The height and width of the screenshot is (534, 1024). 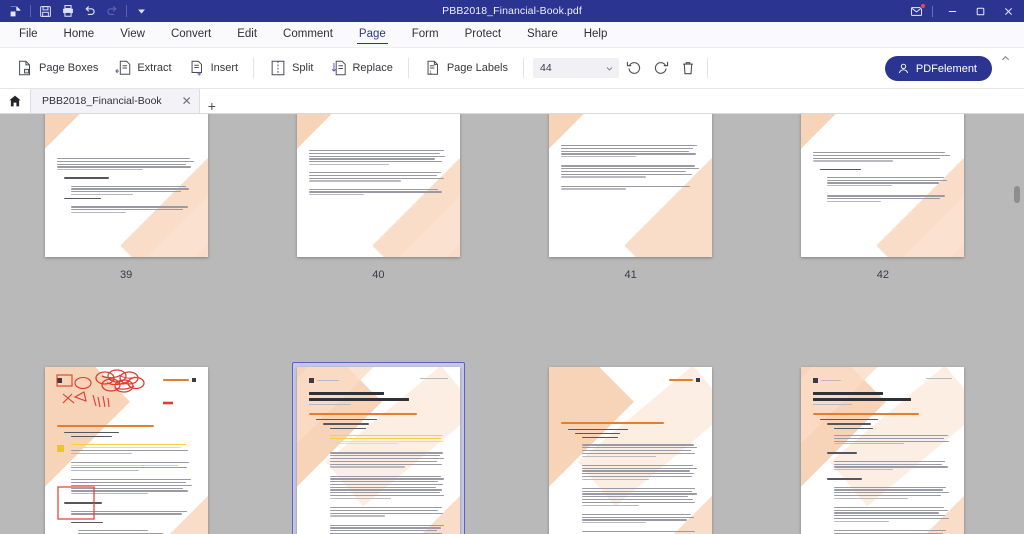 I want to click on thumbnail-page-46: 46, so click(x=882, y=448).